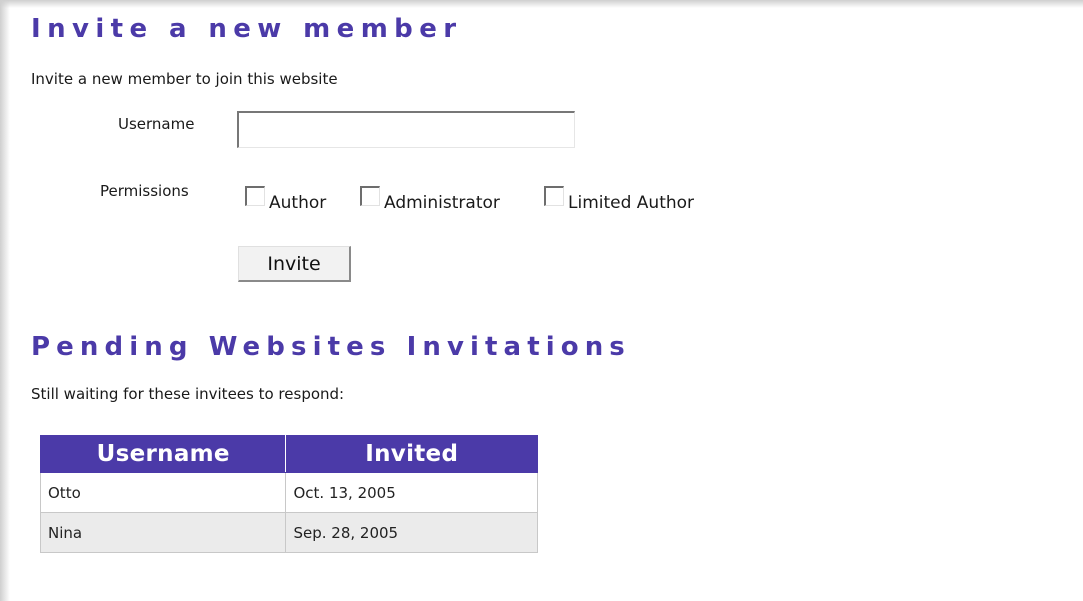 The width and height of the screenshot is (1083, 601). I want to click on permission-author: Author, so click(285, 199).